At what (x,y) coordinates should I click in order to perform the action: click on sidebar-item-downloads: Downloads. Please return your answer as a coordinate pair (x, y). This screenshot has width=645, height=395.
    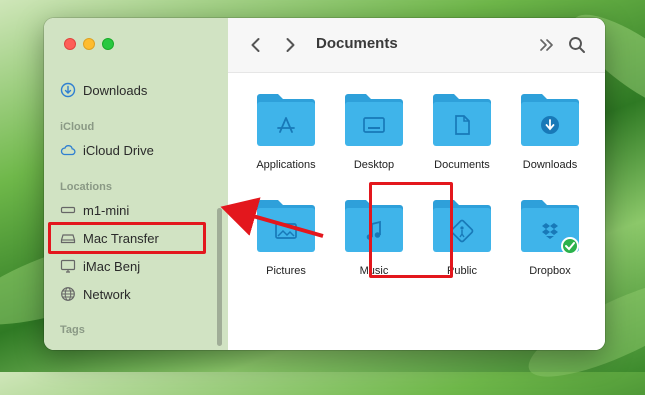
    Looking at the image, I should click on (103, 90).